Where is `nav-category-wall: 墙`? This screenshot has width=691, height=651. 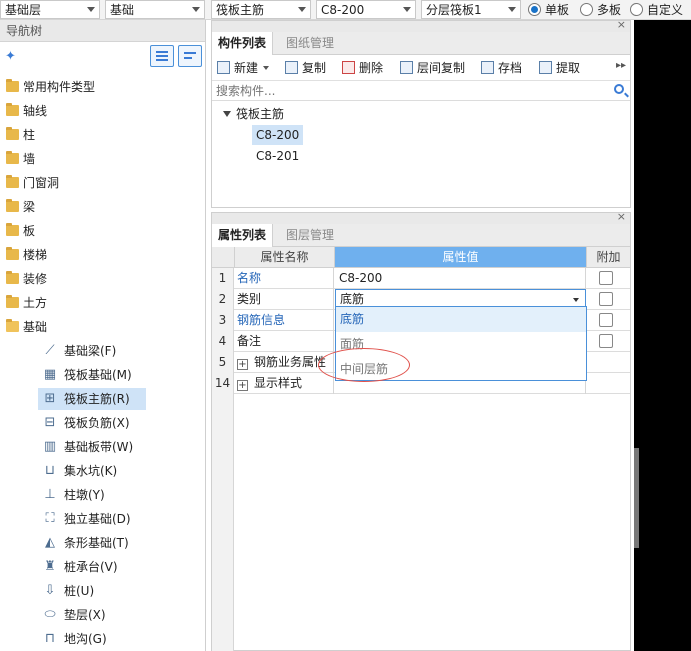 nav-category-wall: 墙 is located at coordinates (102, 159).